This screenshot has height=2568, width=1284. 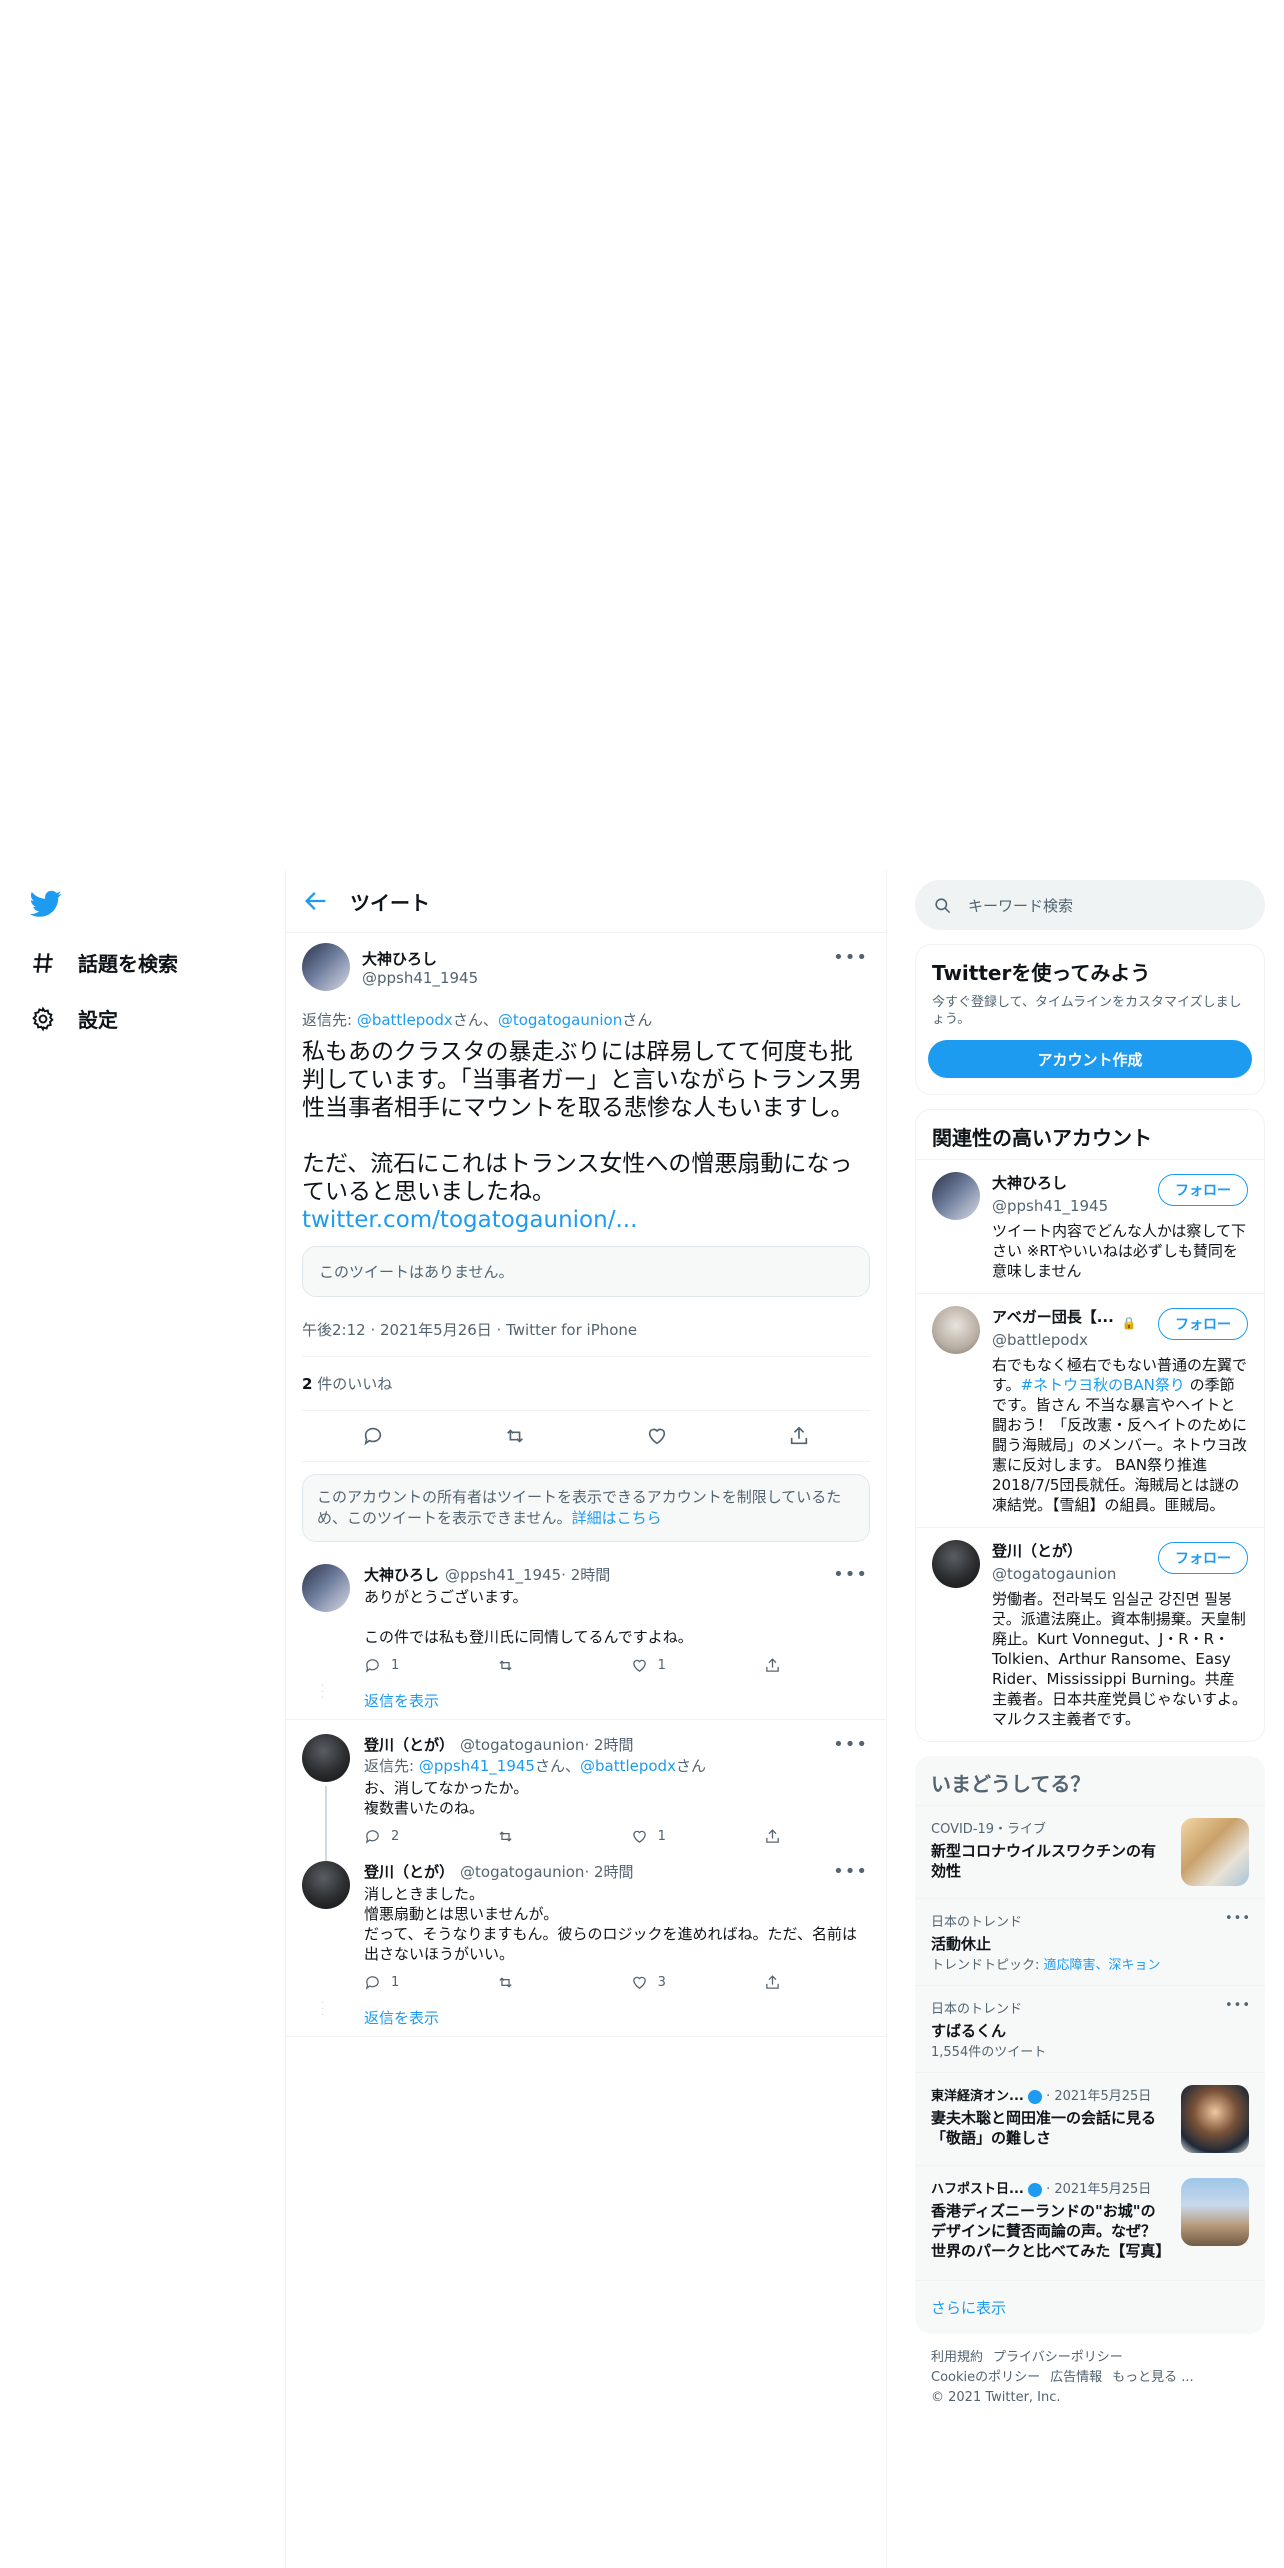 What do you see at coordinates (1090, 905) in the screenshot?
I see `search-box: キーワード検索` at bounding box center [1090, 905].